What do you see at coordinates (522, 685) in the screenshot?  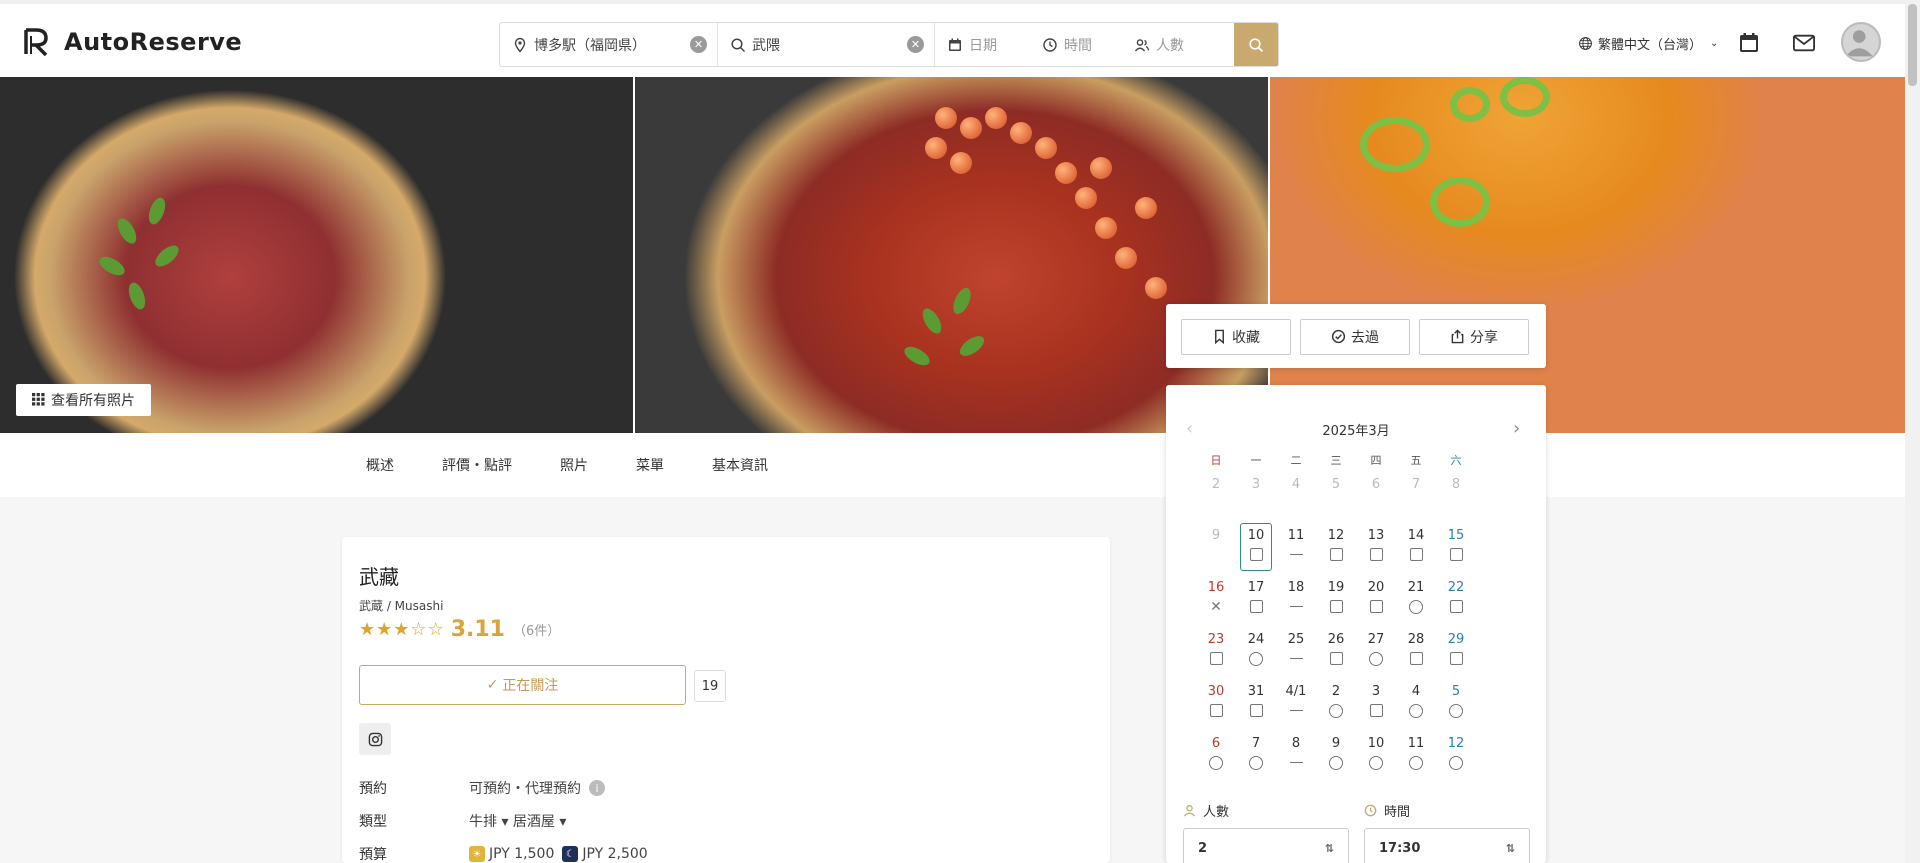 I see `follow-button: ✓ 正在關注` at bounding box center [522, 685].